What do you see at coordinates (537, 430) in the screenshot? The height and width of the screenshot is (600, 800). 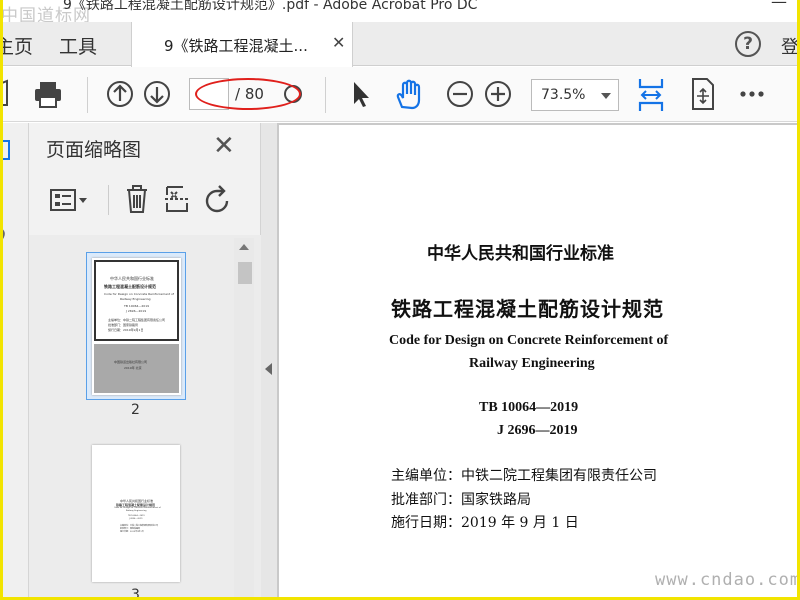 I see `doc-record-code: J 2696—2019` at bounding box center [537, 430].